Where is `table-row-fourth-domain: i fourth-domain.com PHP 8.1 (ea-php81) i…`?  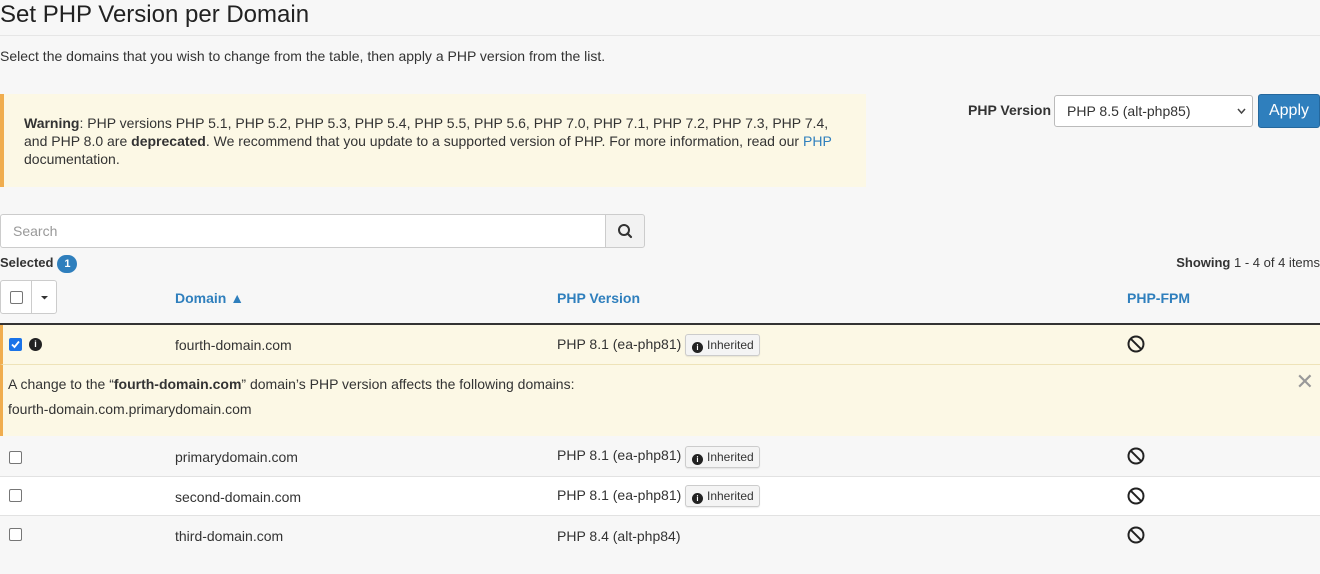 table-row-fourth-domain: i fourth-domain.com PHP 8.1 (ea-php81) i… is located at coordinates (660, 344).